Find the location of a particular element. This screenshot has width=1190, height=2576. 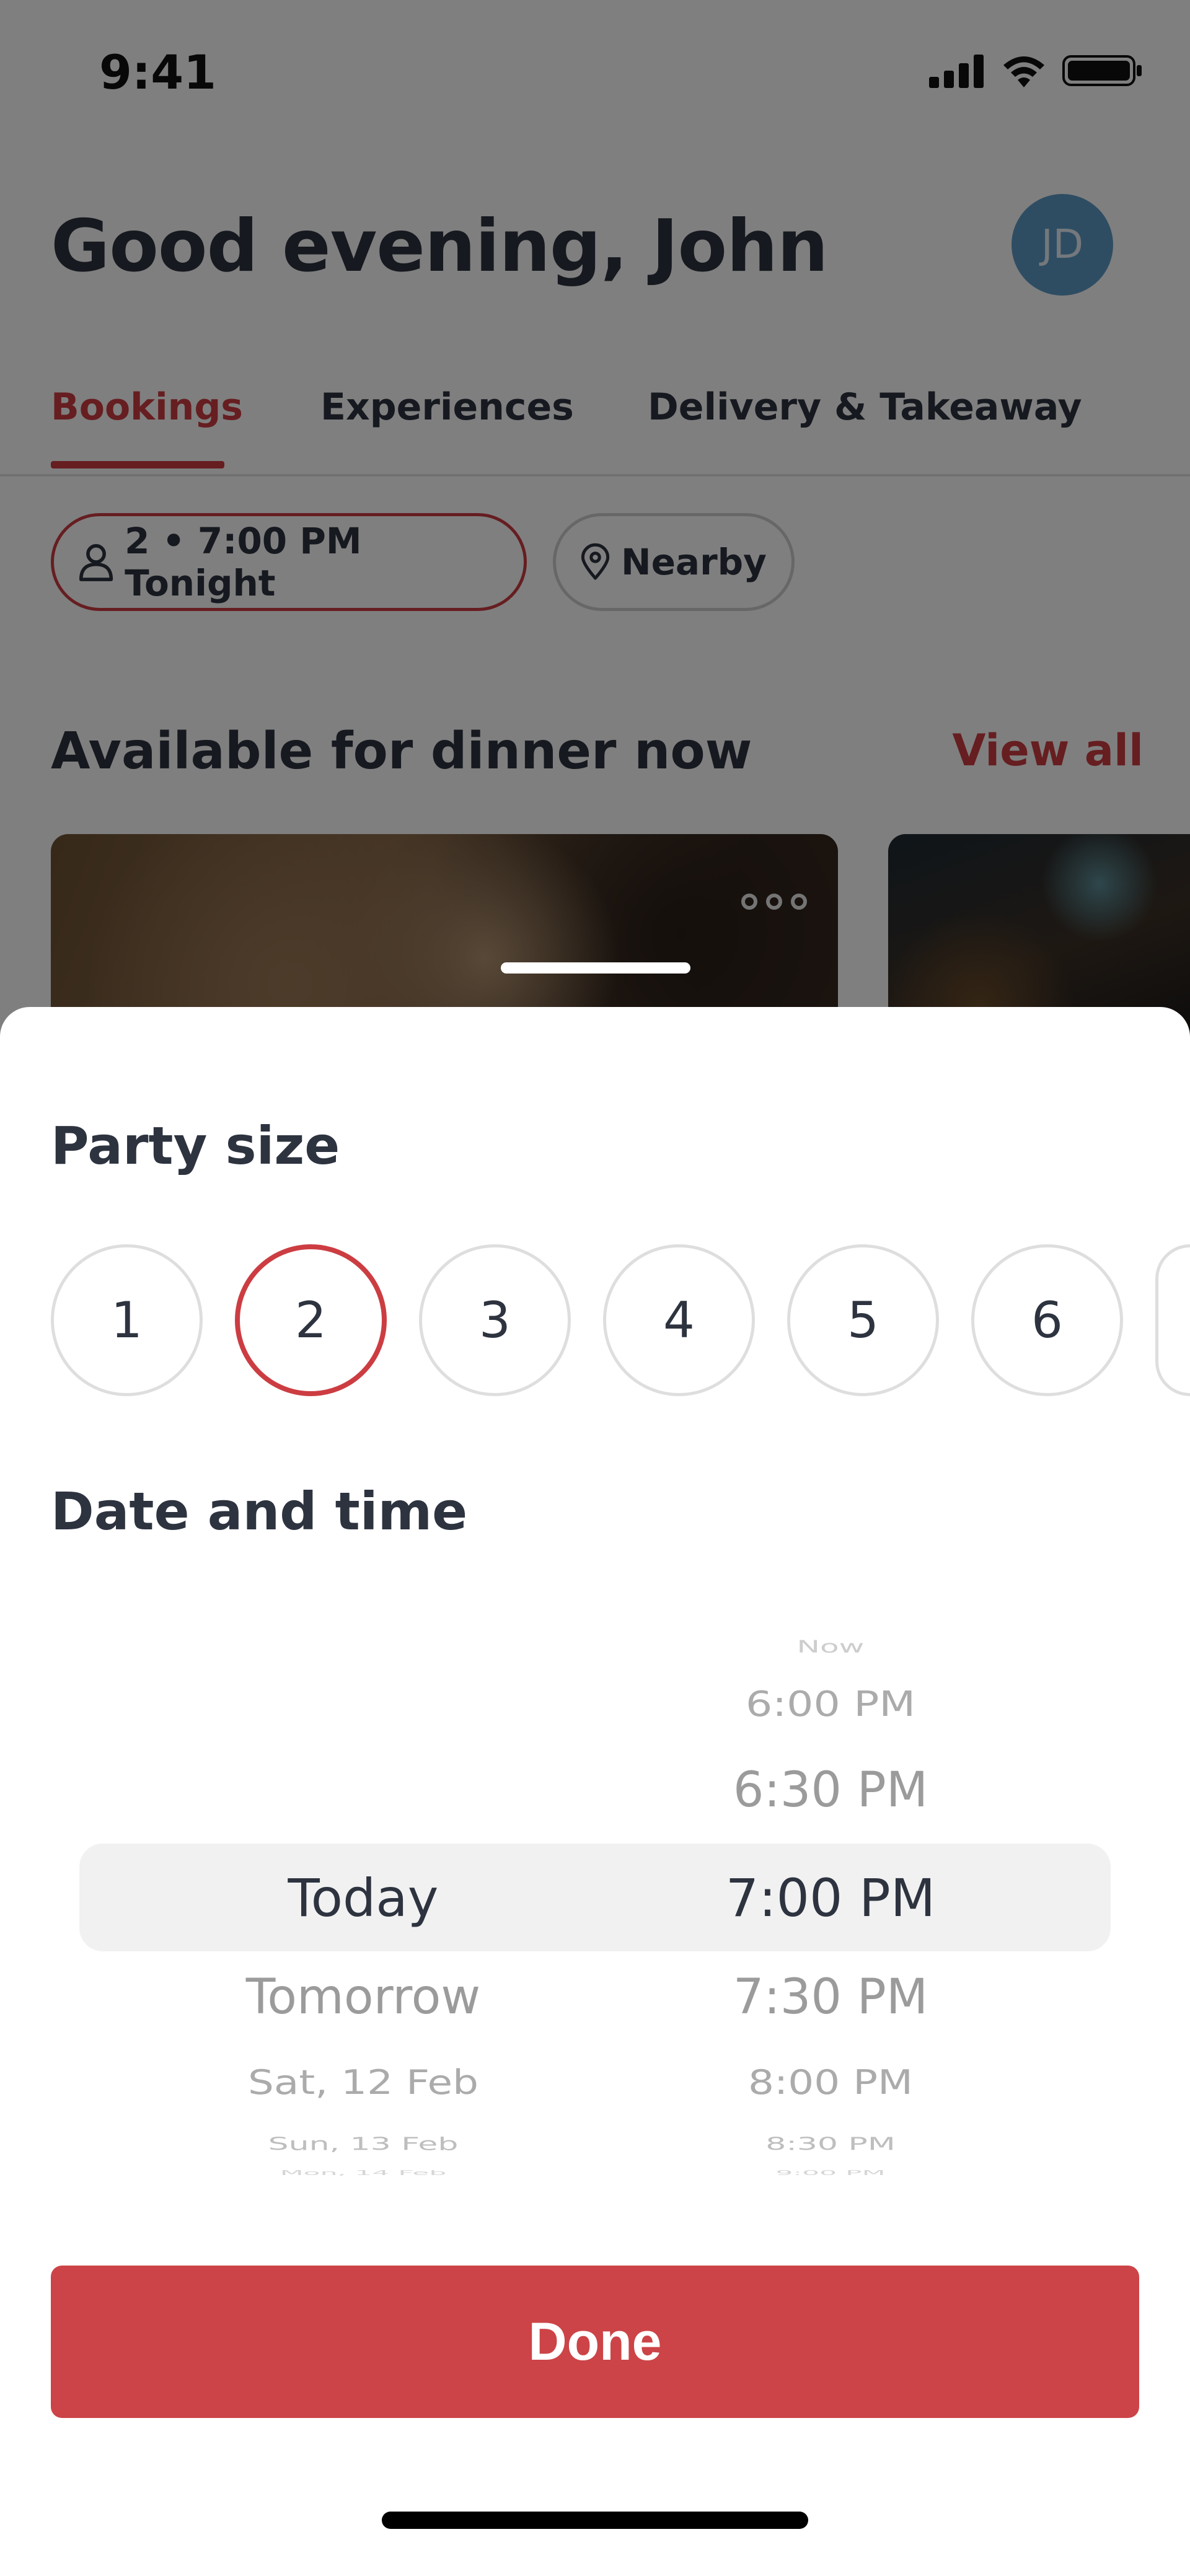

party-size-option: 3 is located at coordinates (495, 1320).